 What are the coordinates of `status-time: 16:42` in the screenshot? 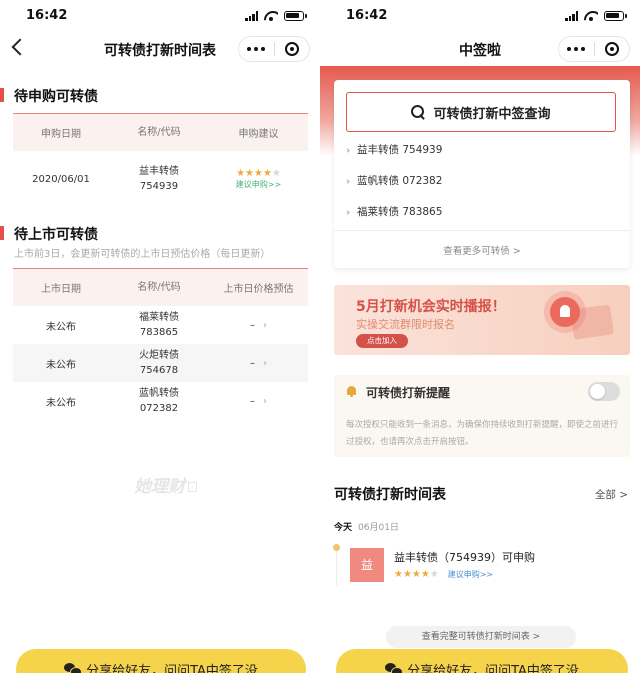 It's located at (367, 15).